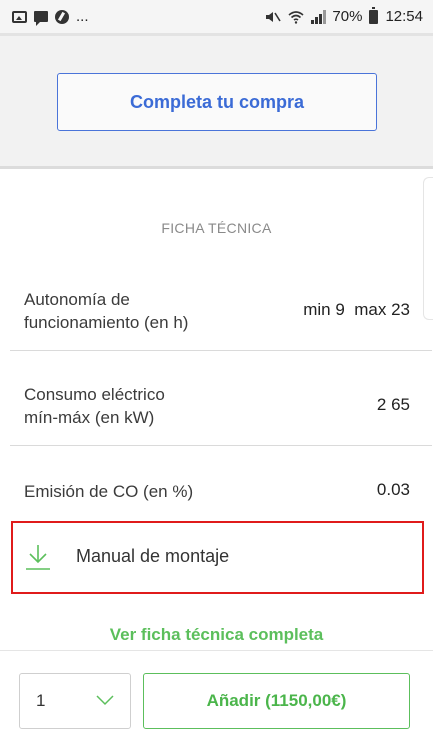 The height and width of the screenshot is (748, 433). Describe the element at coordinates (276, 701) in the screenshot. I see `add-to-cart-button: Añadir (1150,00€)` at that location.